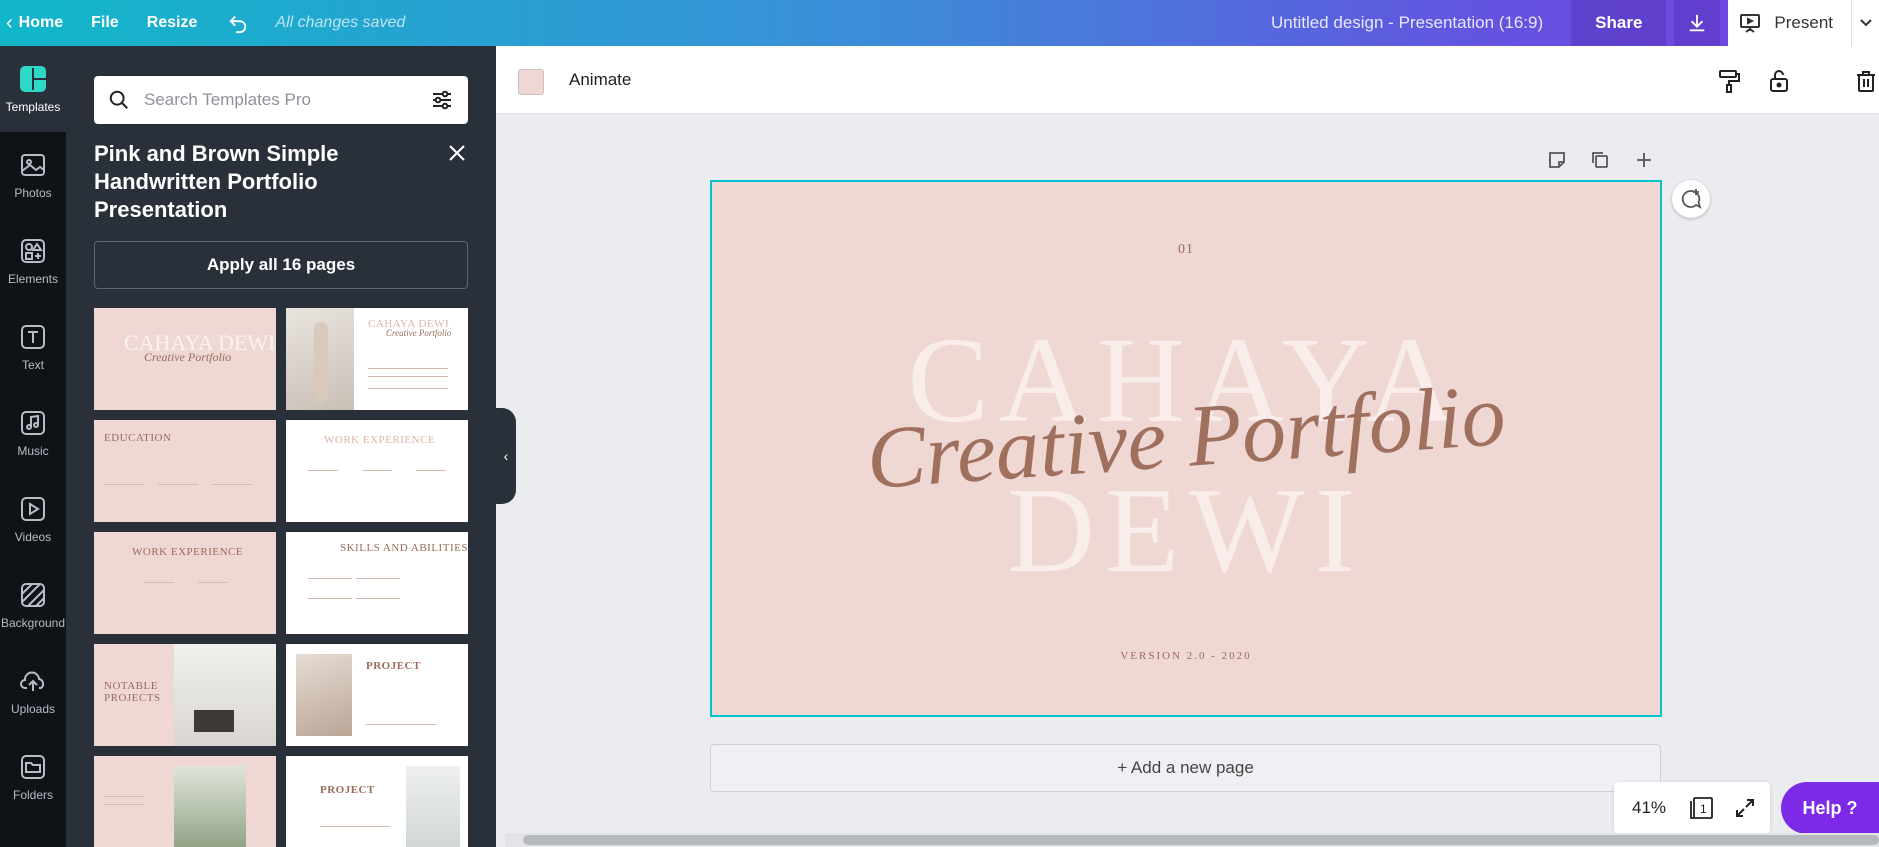 The width and height of the screenshot is (1879, 847). What do you see at coordinates (105, 23) in the screenshot?
I see `file-menu-button: File` at bounding box center [105, 23].